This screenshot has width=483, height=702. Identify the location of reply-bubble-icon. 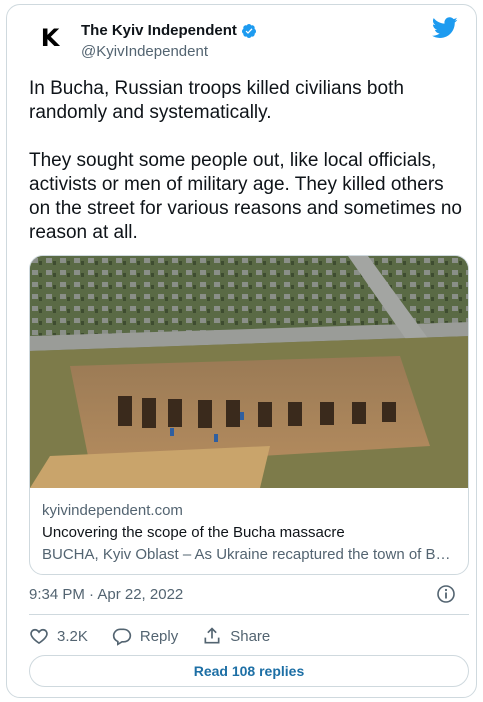
(122, 637).